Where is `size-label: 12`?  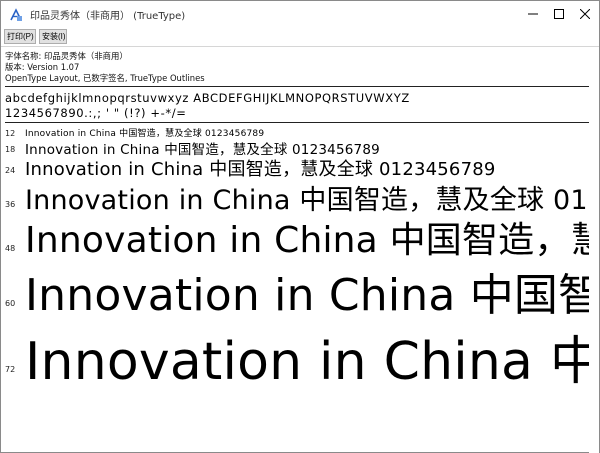
size-label: 12 is located at coordinates (10, 133).